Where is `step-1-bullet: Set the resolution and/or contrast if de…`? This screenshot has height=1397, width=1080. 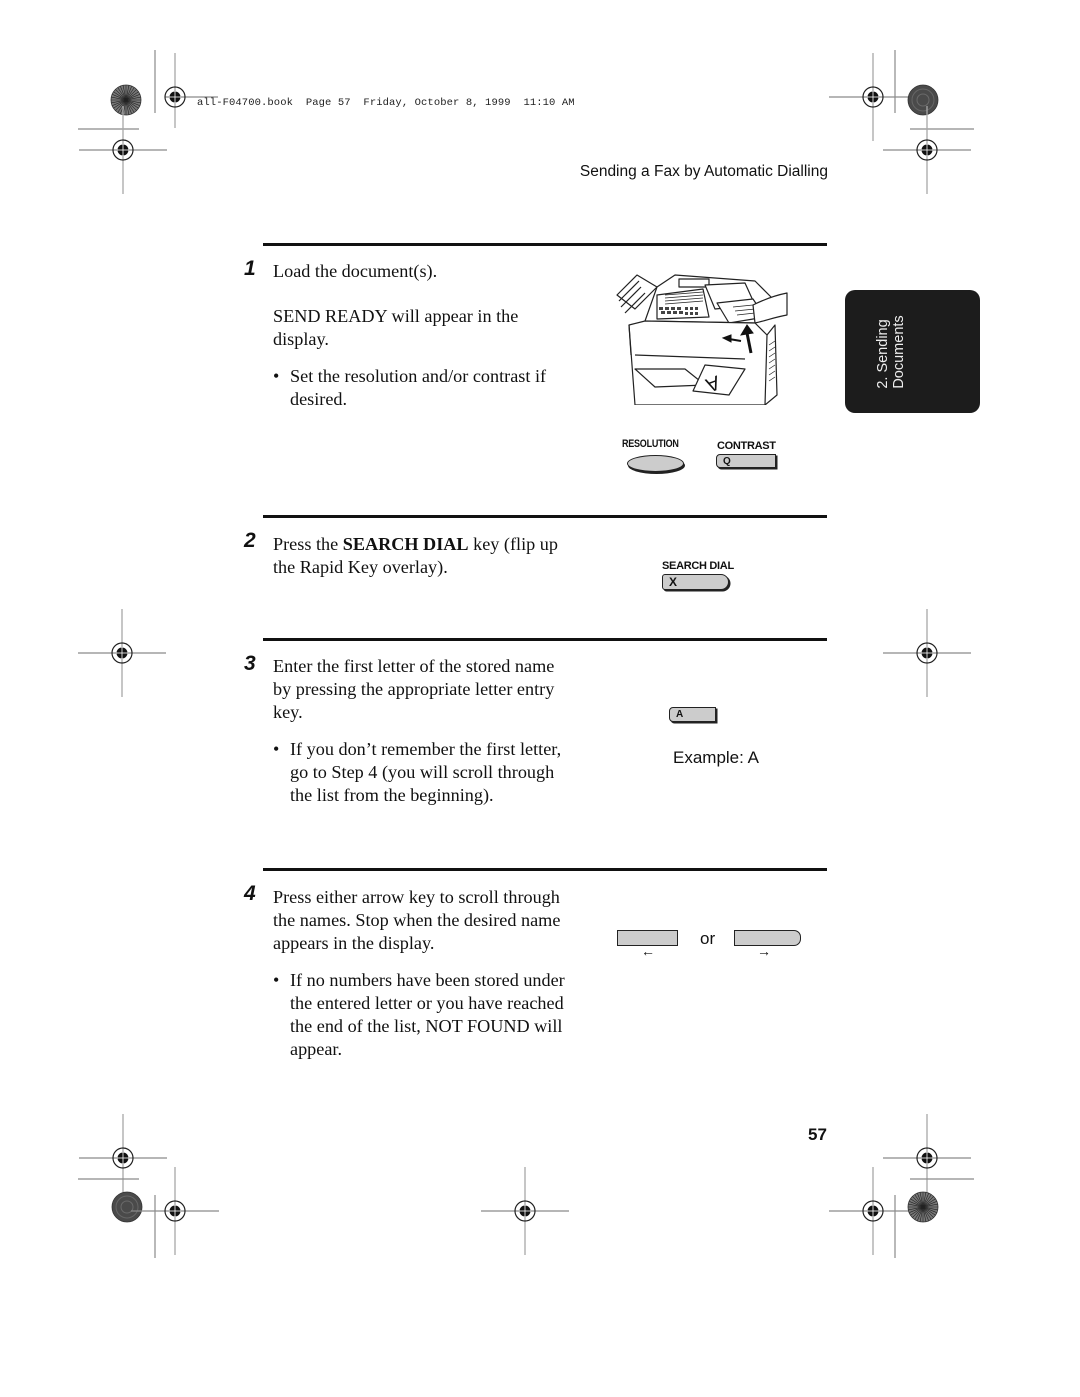 step-1-bullet: Set the resolution and/or contrast if de… is located at coordinates (418, 387).